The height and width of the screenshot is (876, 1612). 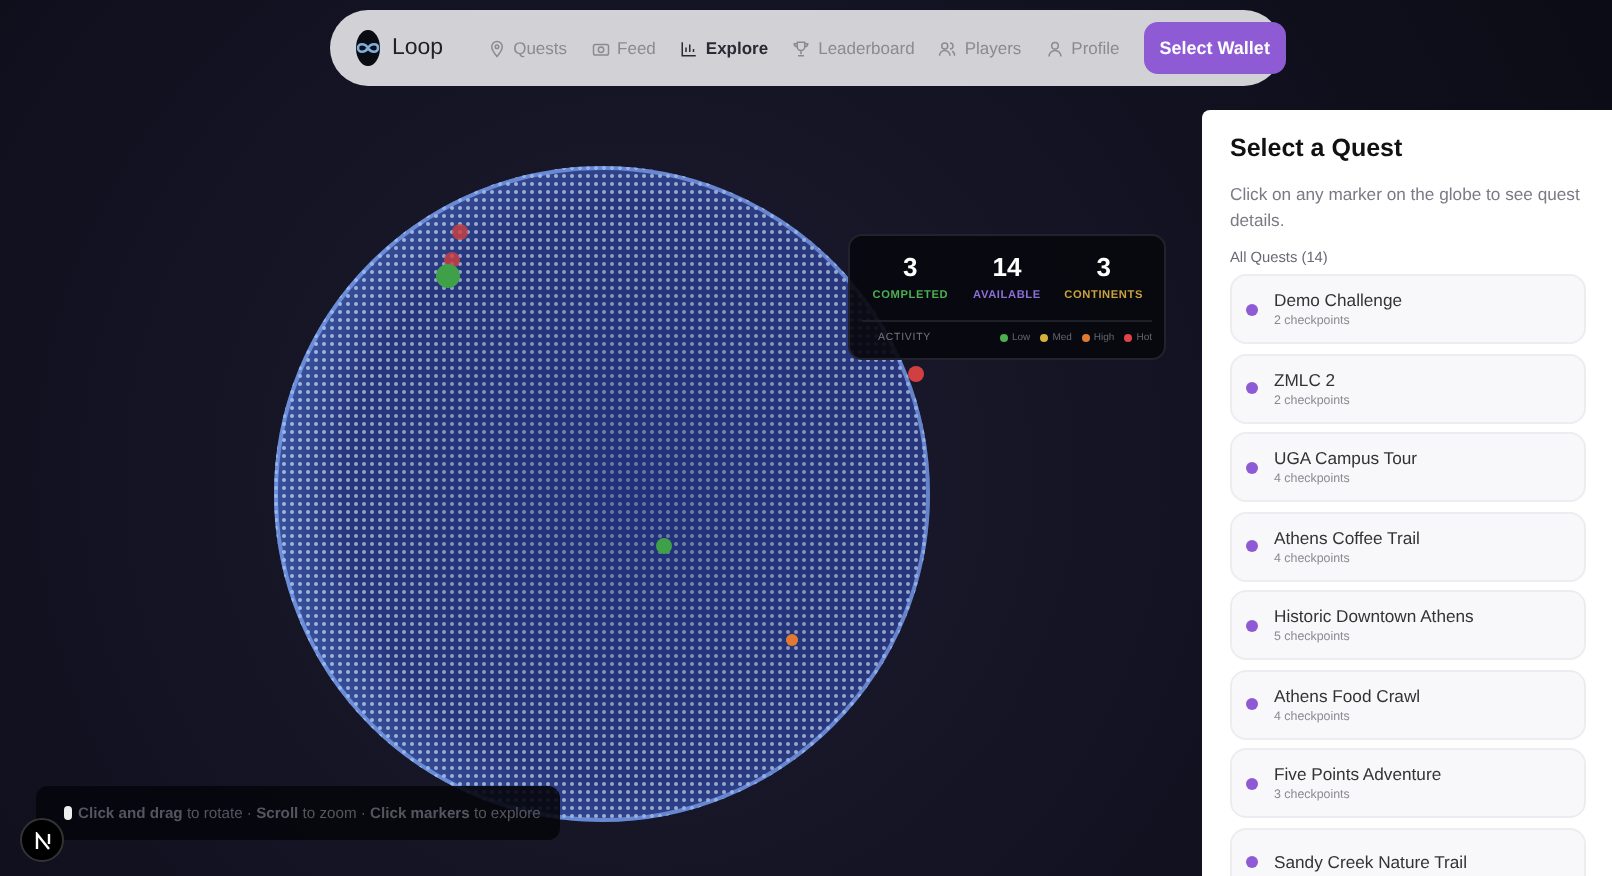 I want to click on trophy-icon, so click(x=801, y=48).